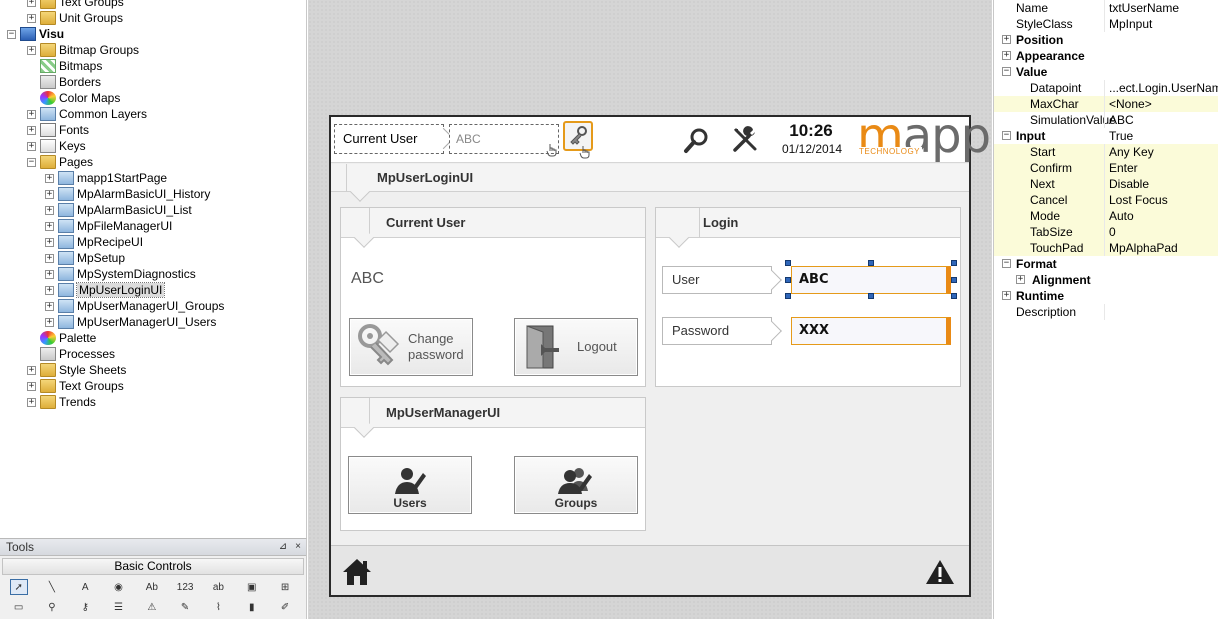  What do you see at coordinates (1106, 216) in the screenshot?
I see `property-row-mode: Mode Auto` at bounding box center [1106, 216].